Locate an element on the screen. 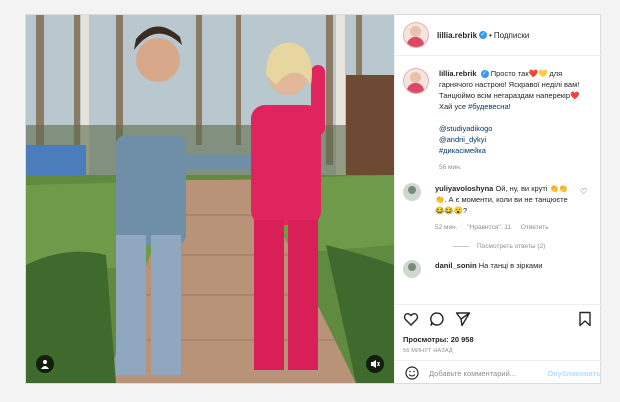 Image resolution: width=620 pixels, height=402 pixels. hashtag-link: #будевесна is located at coordinates (488, 106).